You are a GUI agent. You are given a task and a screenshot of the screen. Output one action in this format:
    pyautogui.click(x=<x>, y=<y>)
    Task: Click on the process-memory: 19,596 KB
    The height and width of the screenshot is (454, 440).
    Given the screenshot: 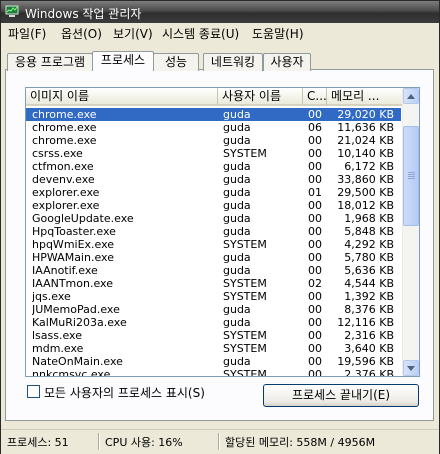 What is the action you would take?
    pyautogui.click(x=365, y=361)
    